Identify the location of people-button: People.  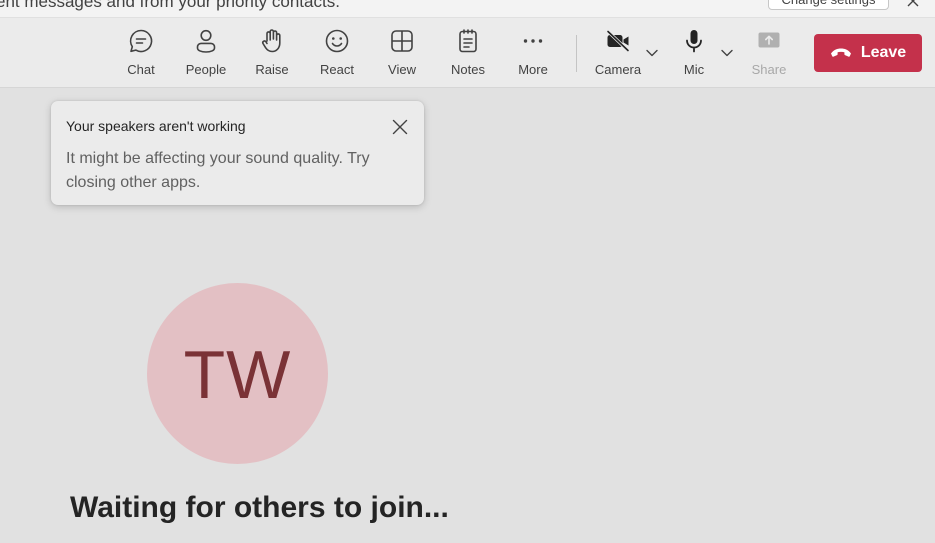
(206, 54).